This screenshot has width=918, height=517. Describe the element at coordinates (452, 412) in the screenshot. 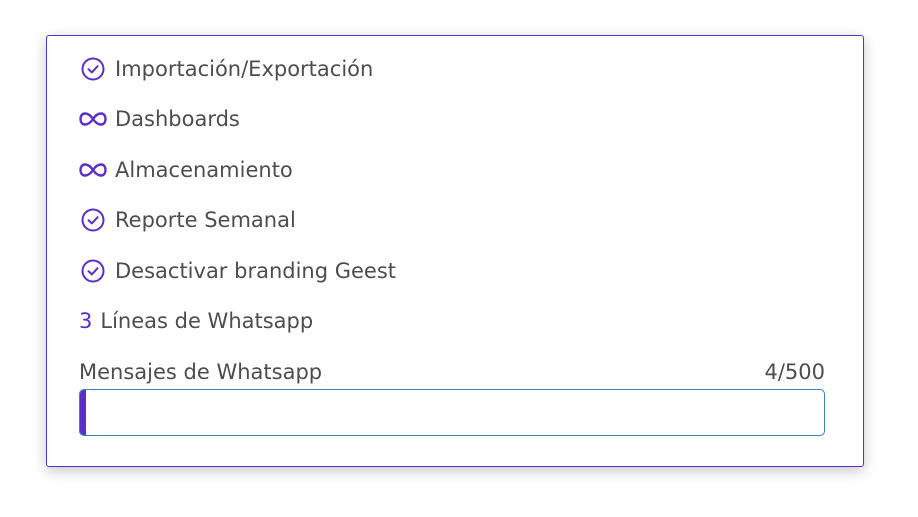

I see `whatsapp-messages-progress-bar` at that location.